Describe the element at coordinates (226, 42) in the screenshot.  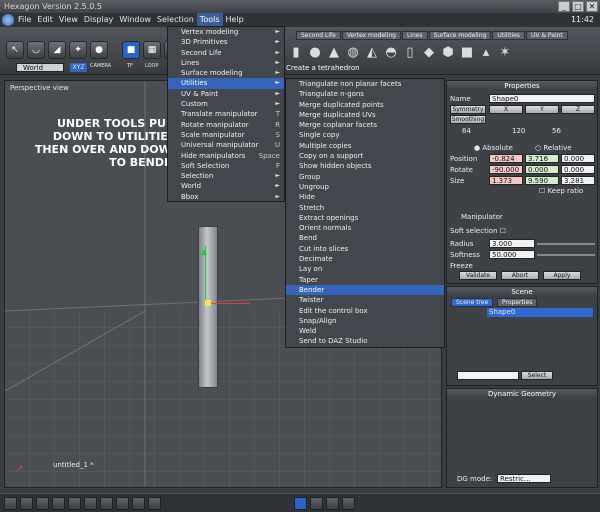
I see `menu-item-3d-primitives: 3D Primitives ►` at that location.